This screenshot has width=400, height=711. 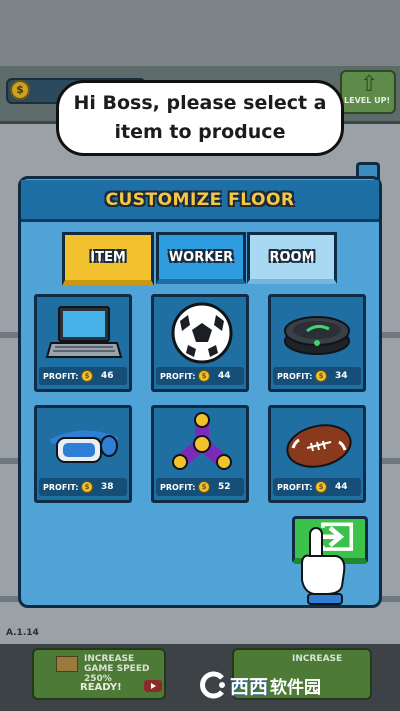 What do you see at coordinates (249, 686) in the screenshot?
I see `watermark-brand: 西西` at bounding box center [249, 686].